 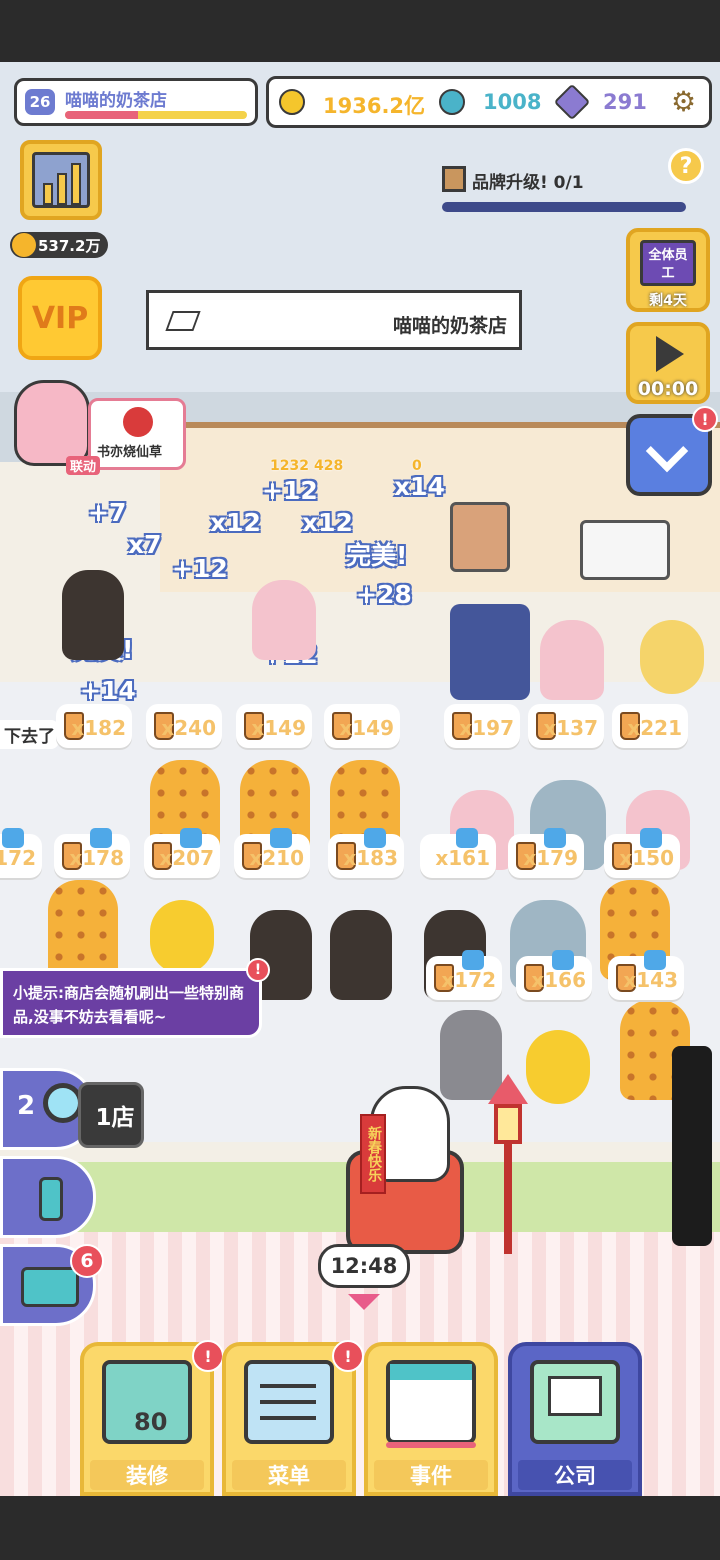 What do you see at coordinates (566, 726) in the screenshot?
I see `order-bubble: x137` at bounding box center [566, 726].